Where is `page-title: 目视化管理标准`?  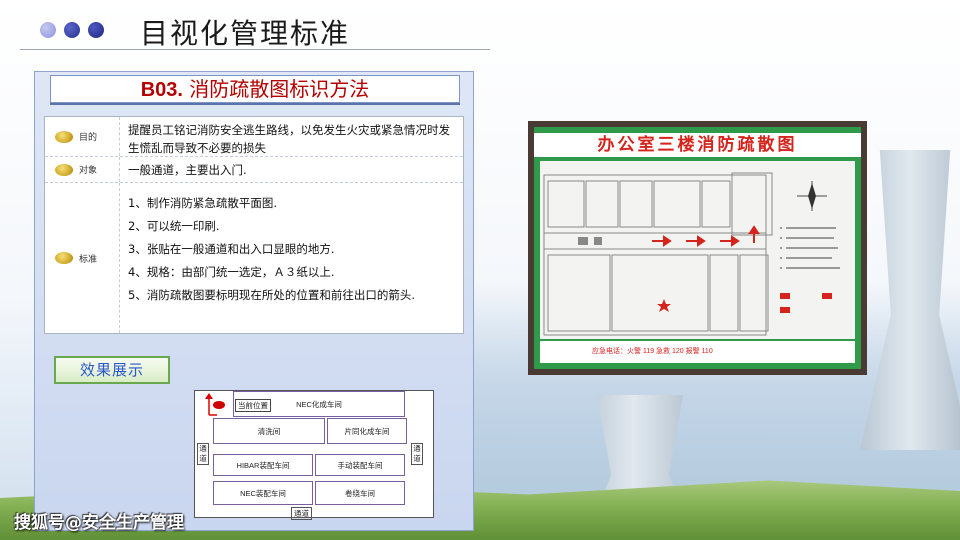
page-title: 目视化管理标准 is located at coordinates (245, 33).